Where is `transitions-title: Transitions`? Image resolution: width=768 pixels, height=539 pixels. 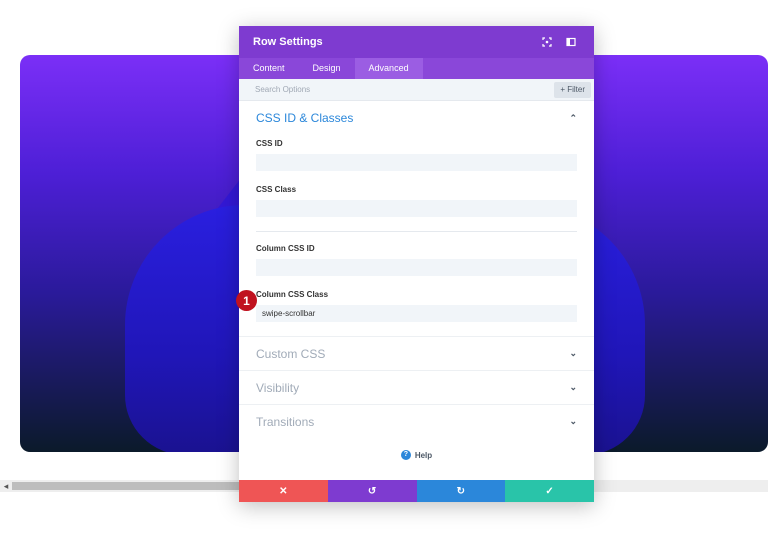 transitions-title: Transitions is located at coordinates (285, 421).